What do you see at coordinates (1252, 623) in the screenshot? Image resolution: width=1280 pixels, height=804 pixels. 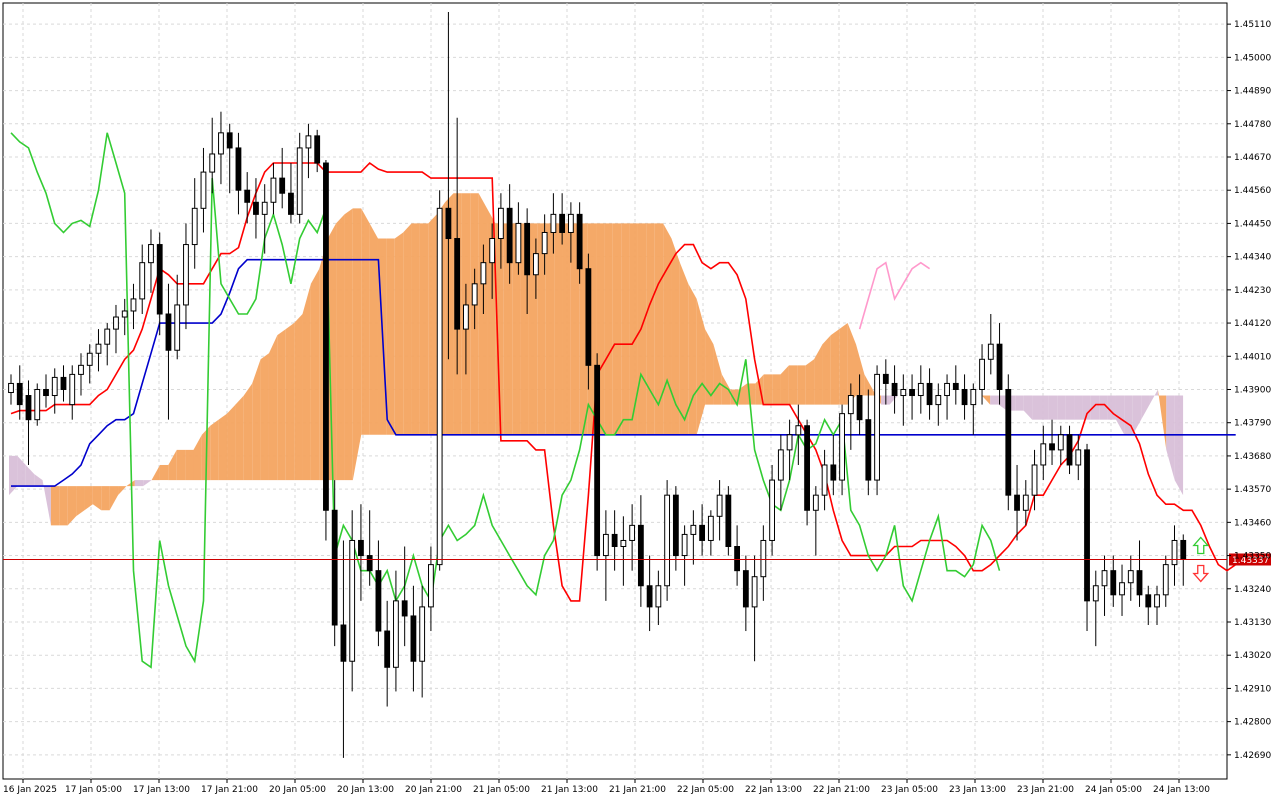 I see `y-tick-label: 1.43130` at bounding box center [1252, 623].